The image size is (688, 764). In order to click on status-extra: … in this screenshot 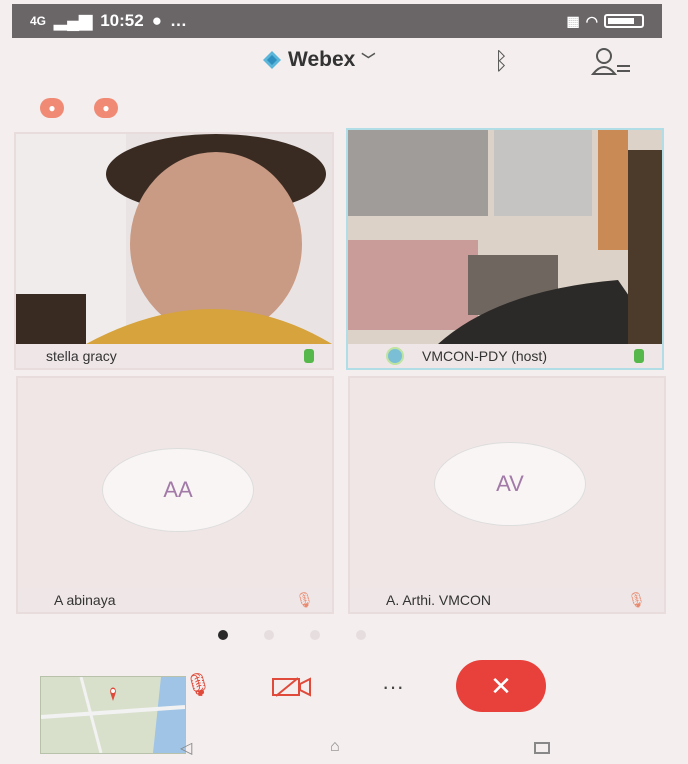, I will do `click(178, 20)`.